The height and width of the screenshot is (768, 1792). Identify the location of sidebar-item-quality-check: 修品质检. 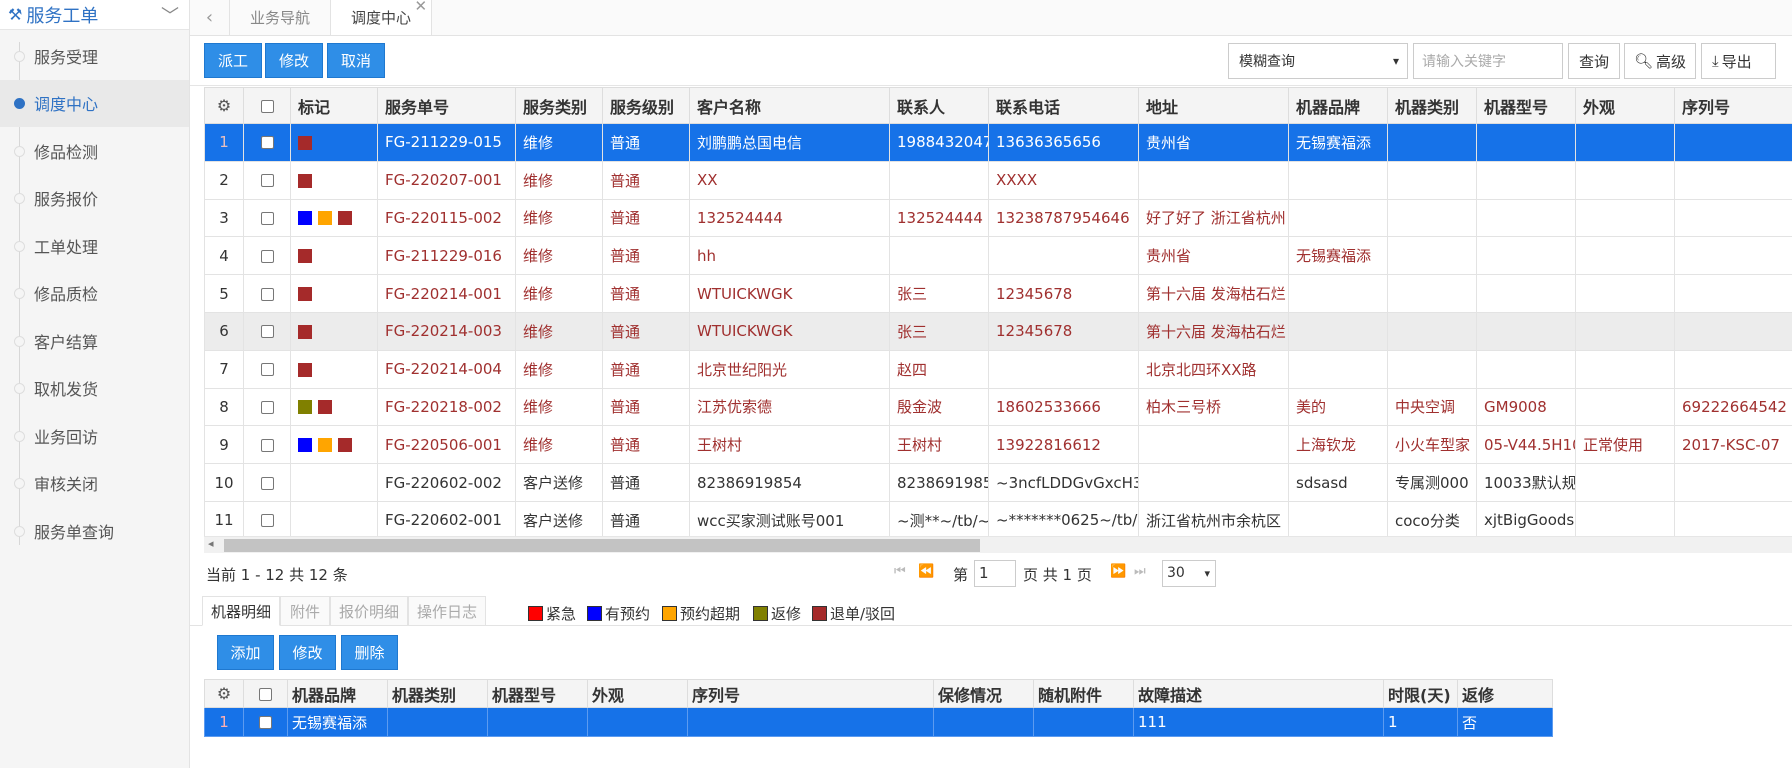
(94, 294).